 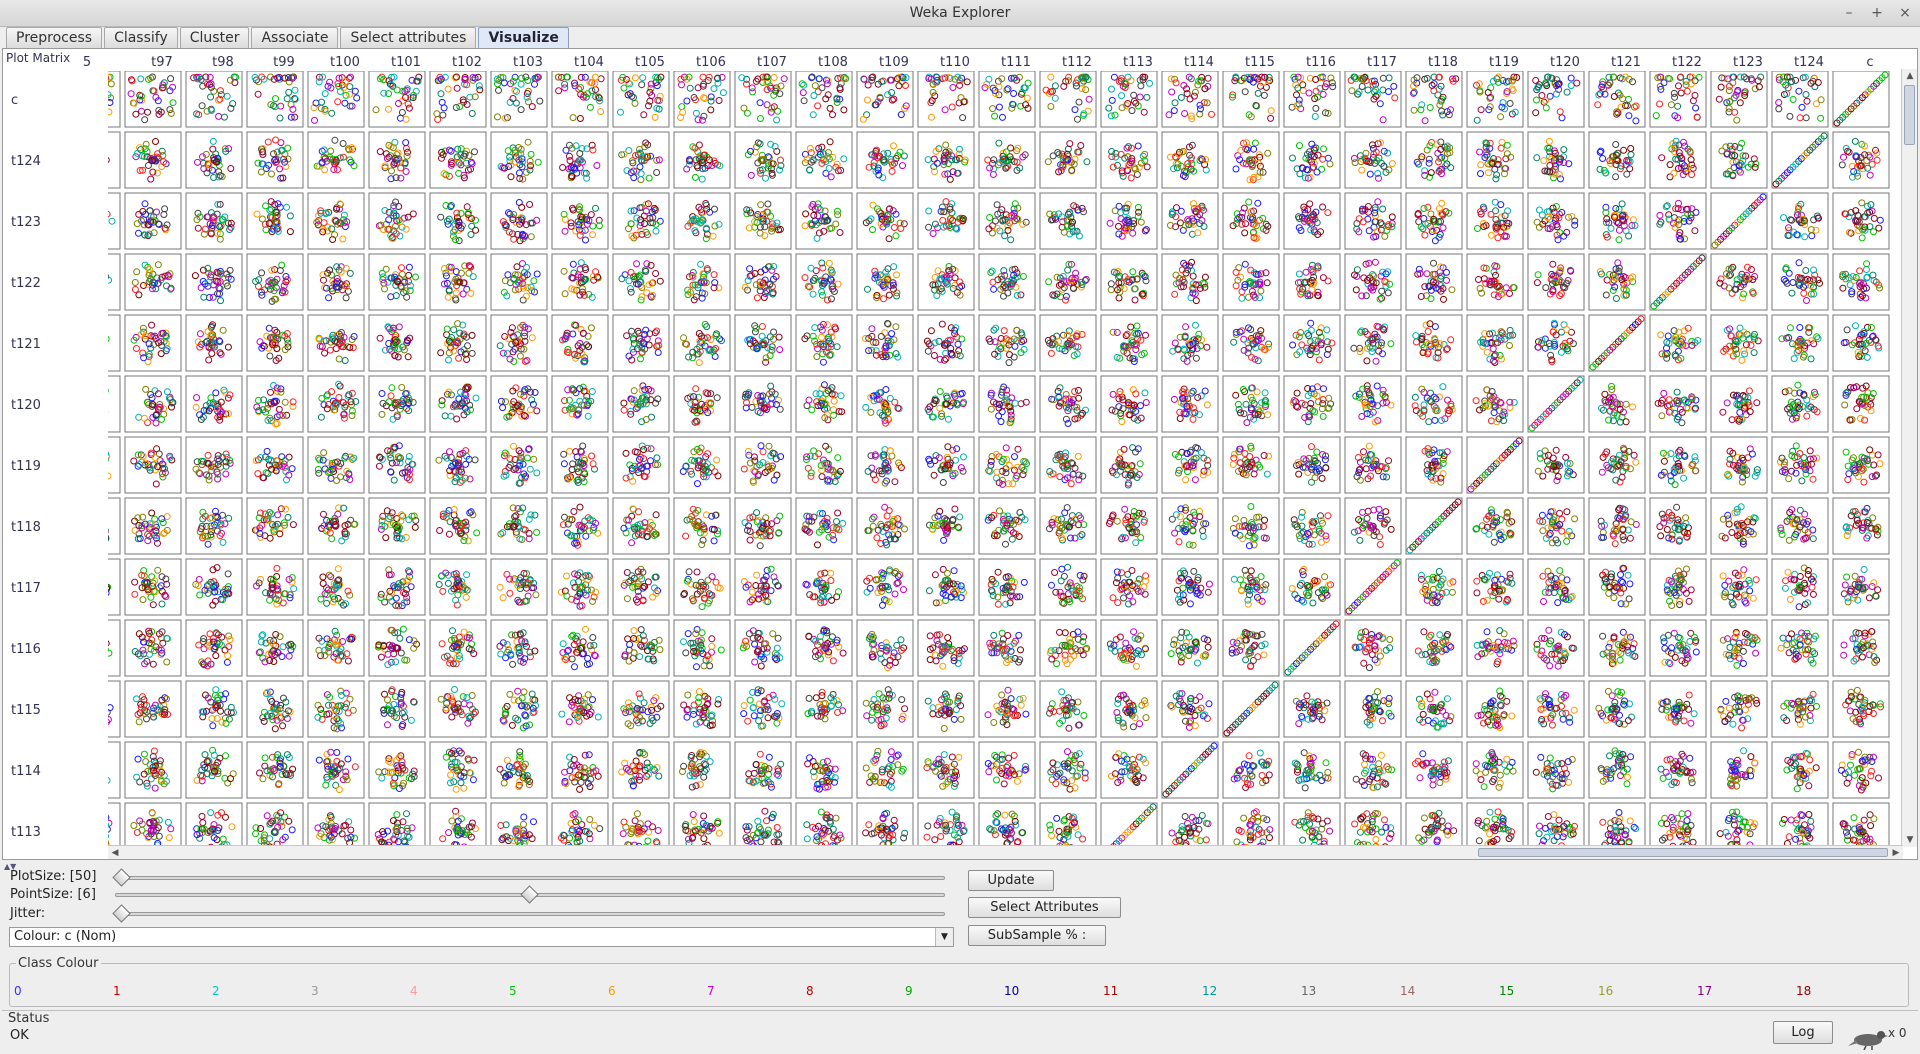 I want to click on class-colour-value-13: 13, so click(x=1308, y=991).